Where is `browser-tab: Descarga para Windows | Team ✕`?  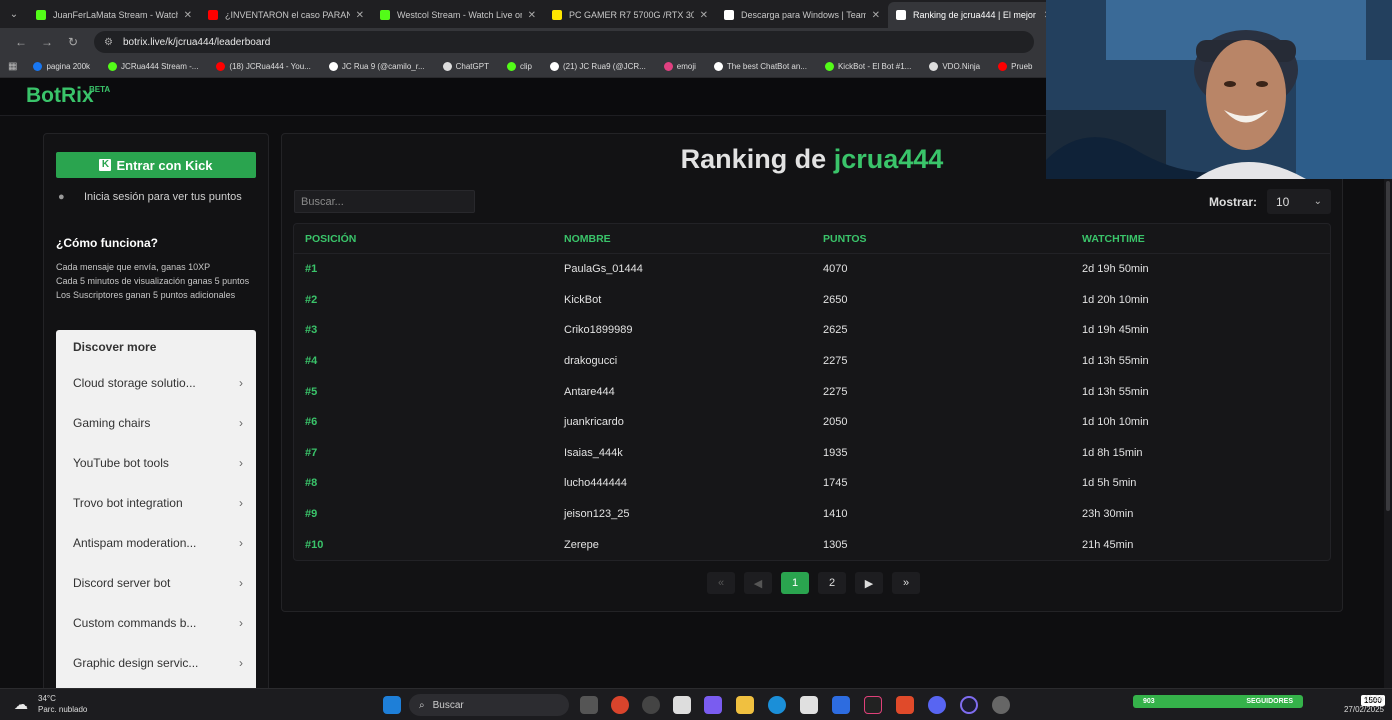 browser-tab: Descarga para Windows | Team ✕ is located at coordinates (802, 15).